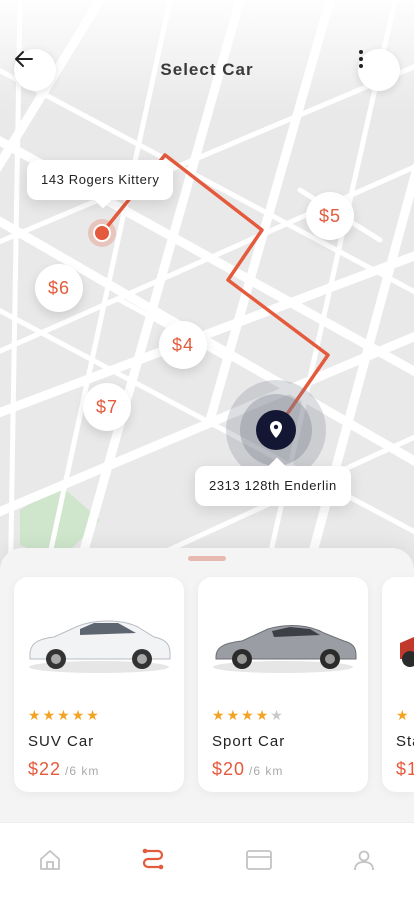 This screenshot has height=897, width=414. What do you see at coordinates (100, 646) in the screenshot?
I see `suv-car-image` at bounding box center [100, 646].